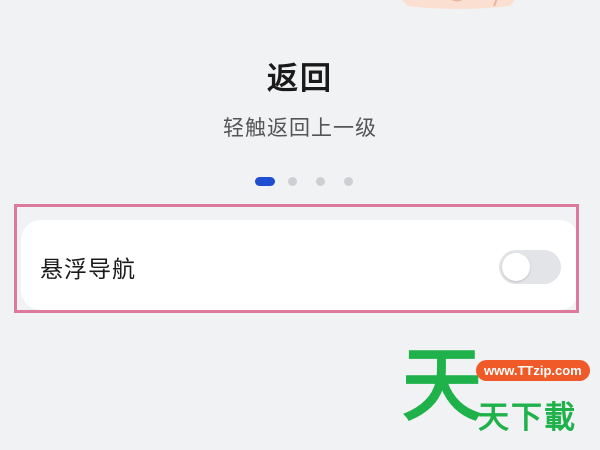 The image size is (600, 450). Describe the element at coordinates (495, 395) in the screenshot. I see `watermark-logo: 天 www.TTzip.com 天下載` at that location.